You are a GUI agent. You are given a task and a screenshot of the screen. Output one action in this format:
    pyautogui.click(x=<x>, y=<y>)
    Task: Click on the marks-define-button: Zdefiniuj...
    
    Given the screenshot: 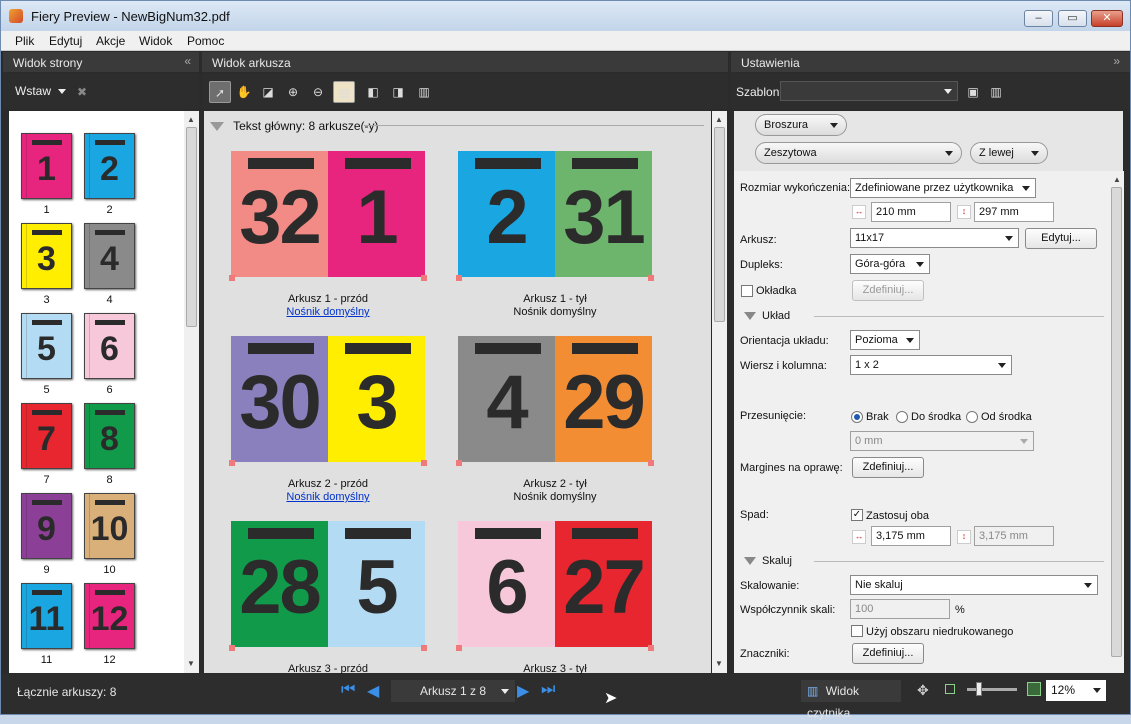 What is the action you would take?
    pyautogui.click(x=888, y=653)
    